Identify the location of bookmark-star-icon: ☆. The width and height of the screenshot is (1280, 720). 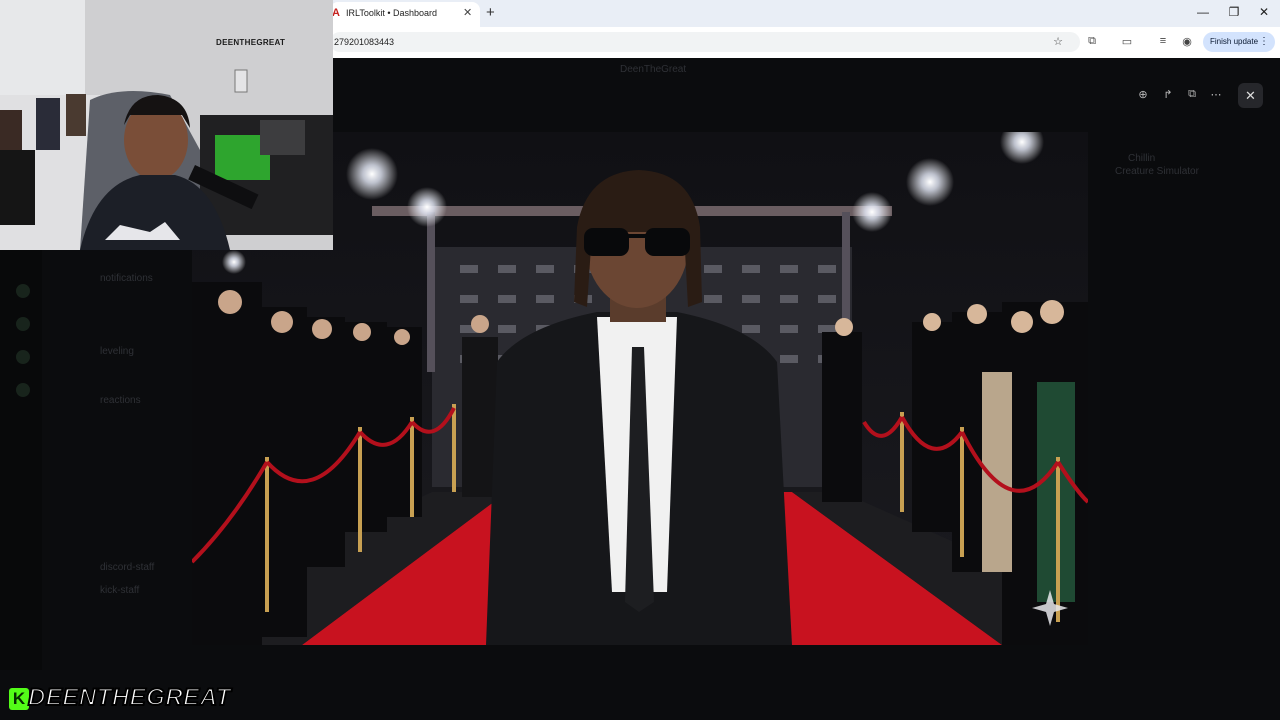
(1058, 41).